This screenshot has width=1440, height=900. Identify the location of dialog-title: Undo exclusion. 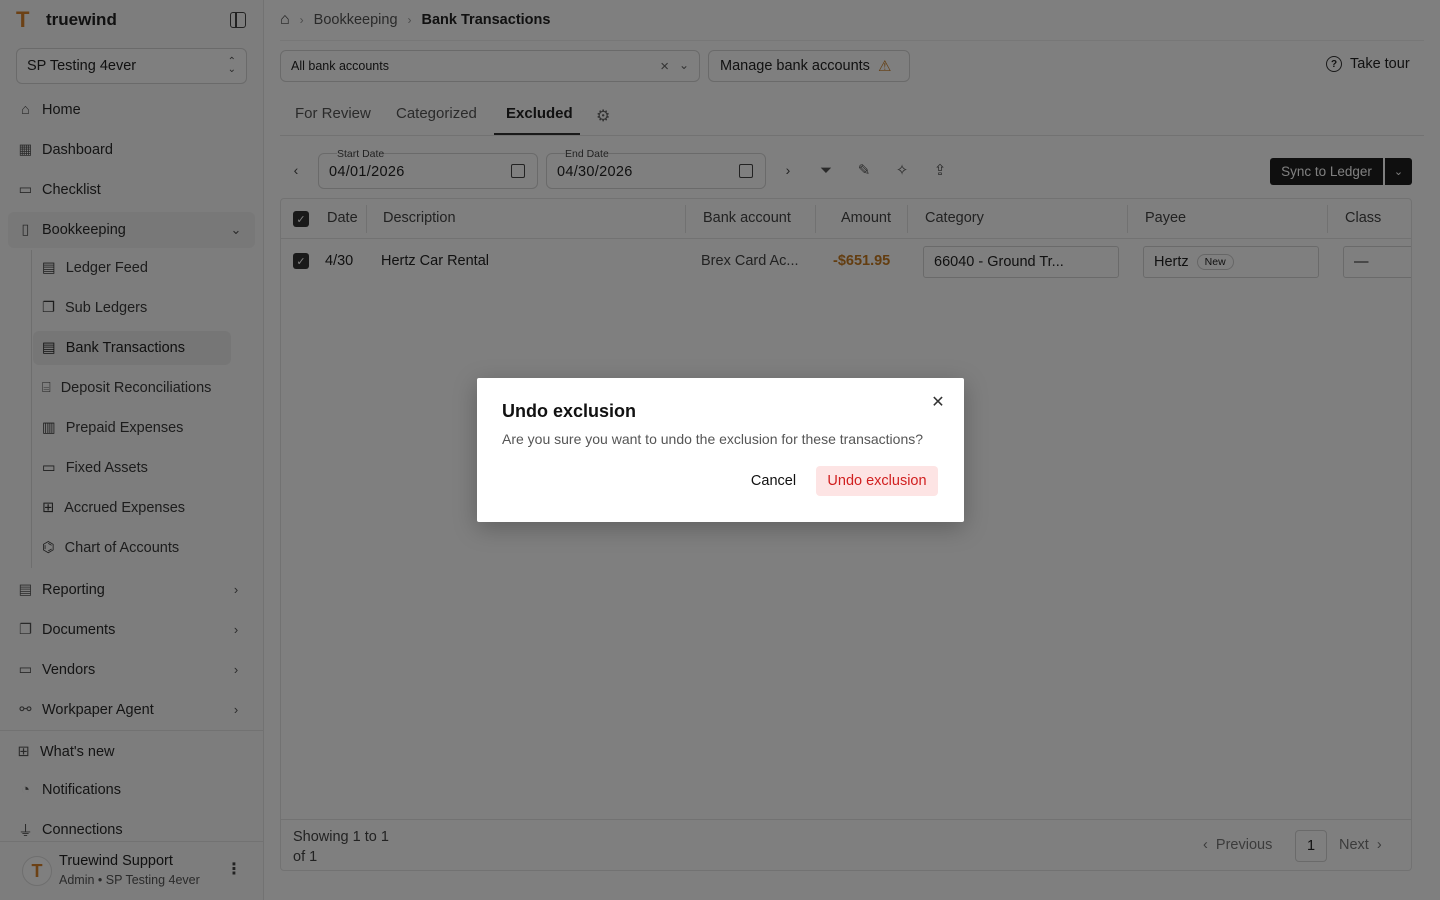
(569, 411).